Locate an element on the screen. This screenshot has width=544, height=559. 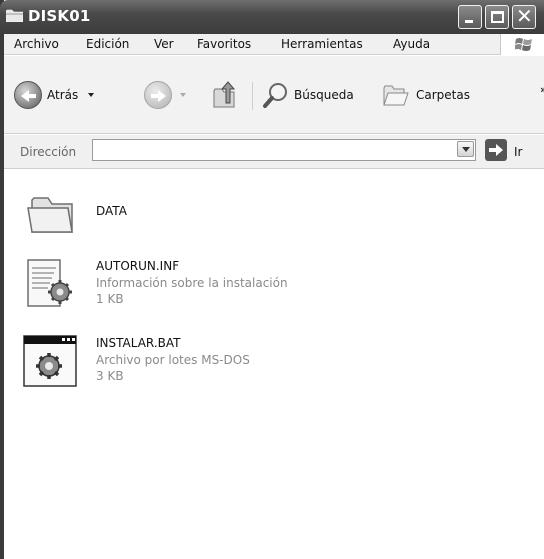
menu-herramientas: Herramientas is located at coordinates (322, 44).